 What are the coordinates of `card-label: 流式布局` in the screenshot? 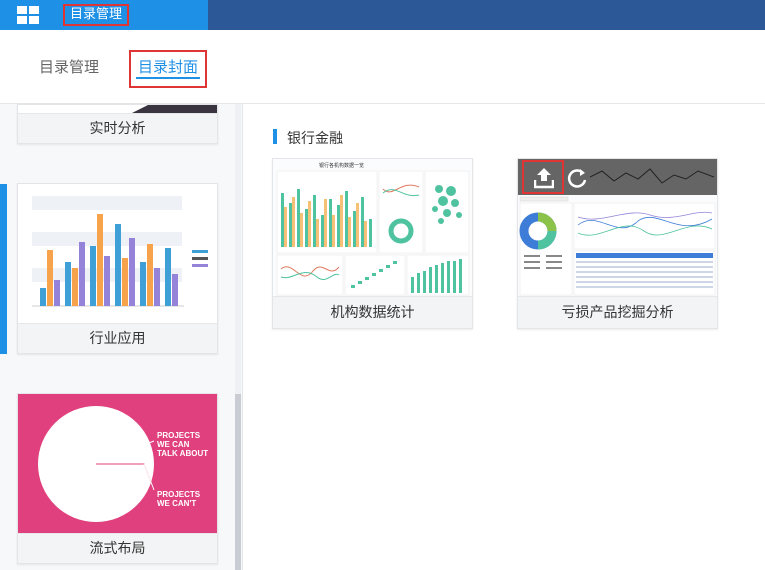 It's located at (117, 548).